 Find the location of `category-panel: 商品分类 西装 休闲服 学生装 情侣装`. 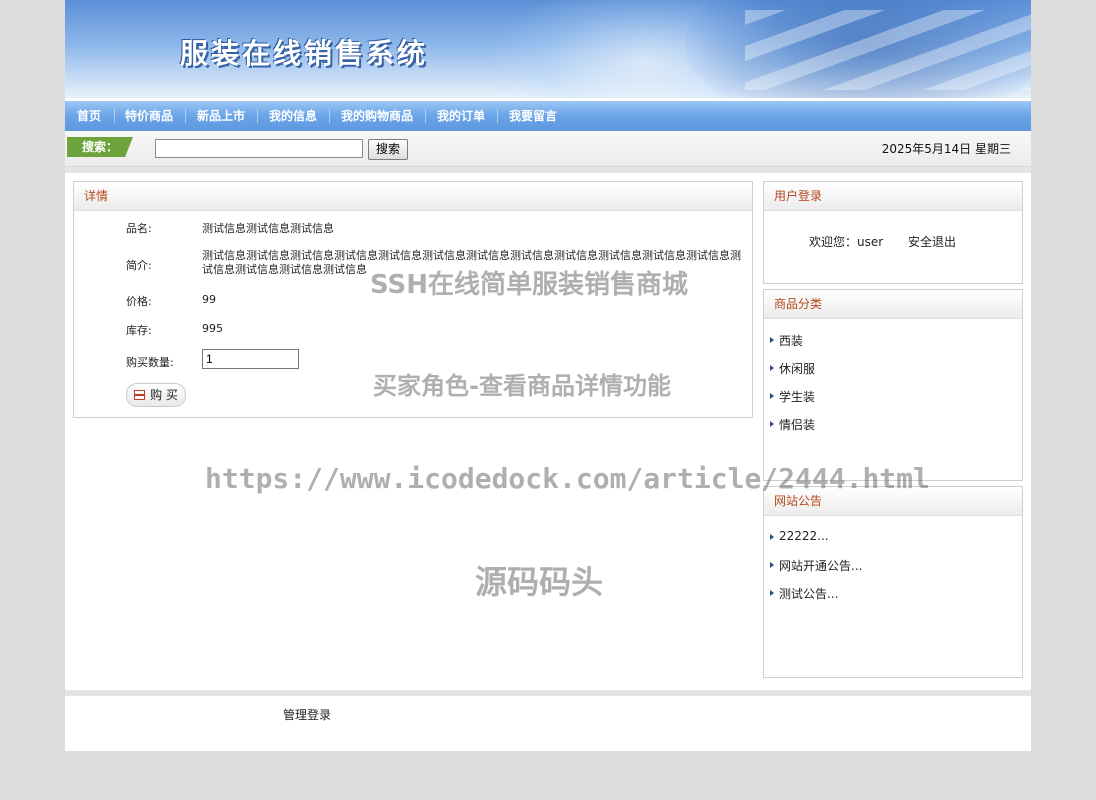

category-panel: 商品分类 西装 休闲服 学生装 情侣装 is located at coordinates (893, 385).